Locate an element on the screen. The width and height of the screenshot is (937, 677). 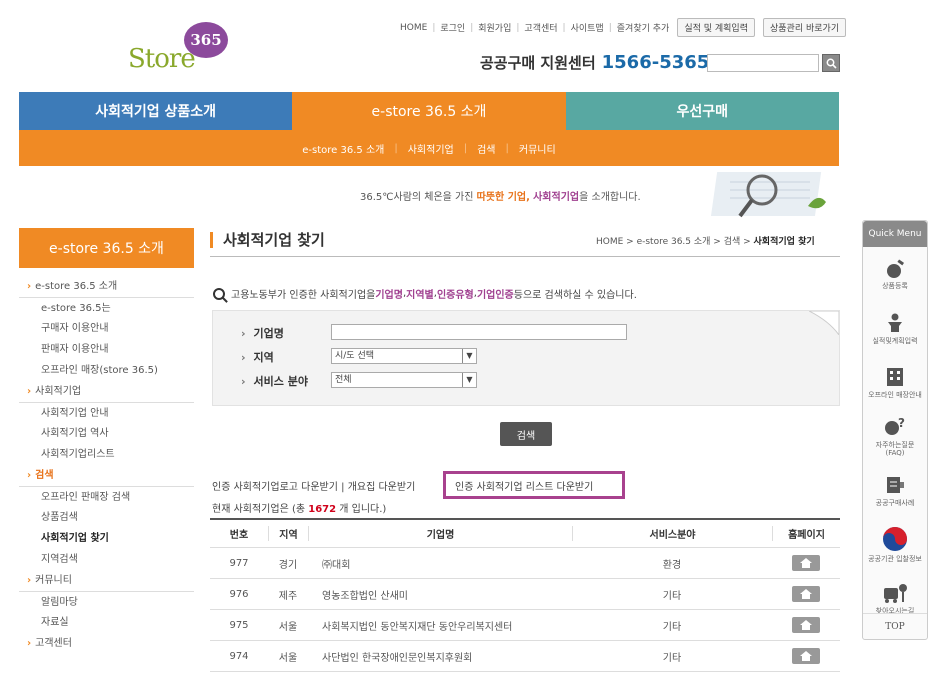
quick-offline-store: 오프라인 매장안내 is located at coordinates (895, 382).